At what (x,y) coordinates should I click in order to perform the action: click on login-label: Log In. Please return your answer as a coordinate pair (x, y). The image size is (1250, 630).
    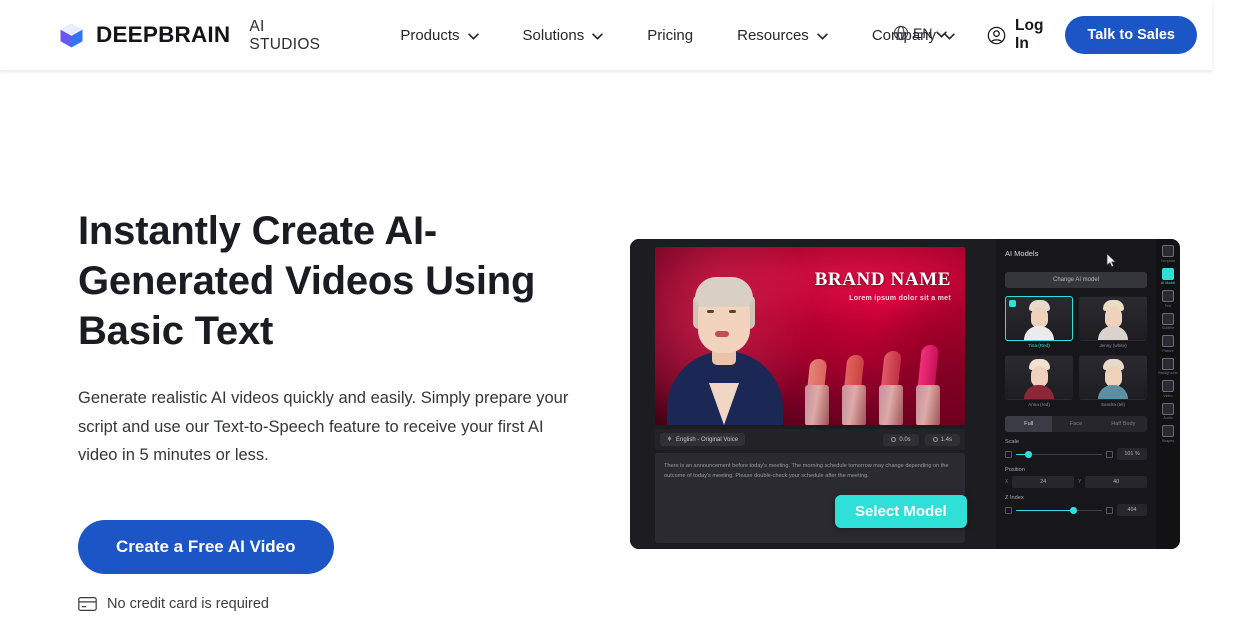
    Looking at the image, I should click on (1029, 34).